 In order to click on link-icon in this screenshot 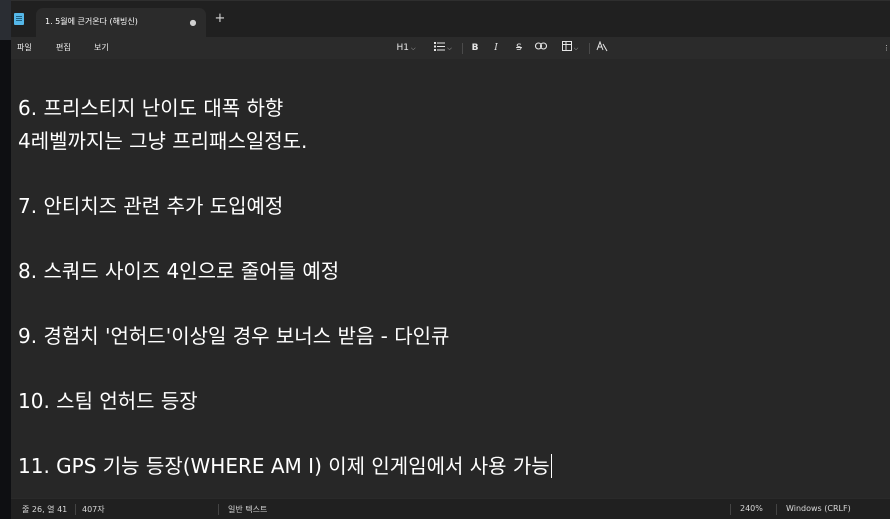, I will do `click(541, 46)`.